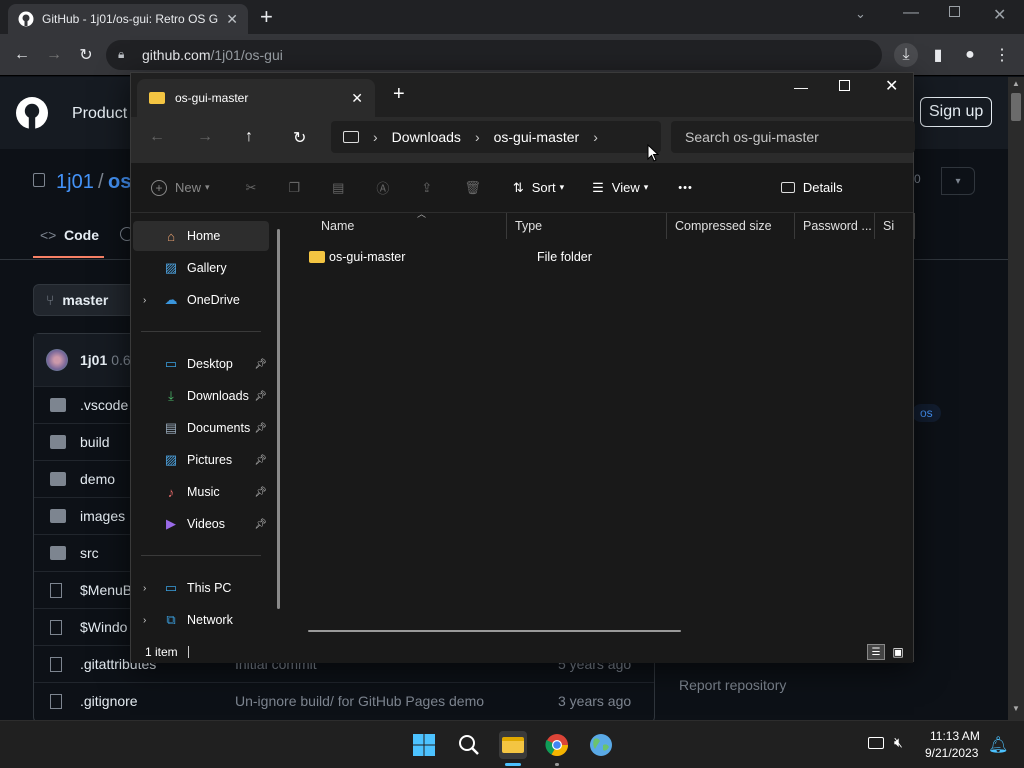 The width and height of the screenshot is (1024, 768). I want to click on reload-icon: ↻, so click(86, 55).